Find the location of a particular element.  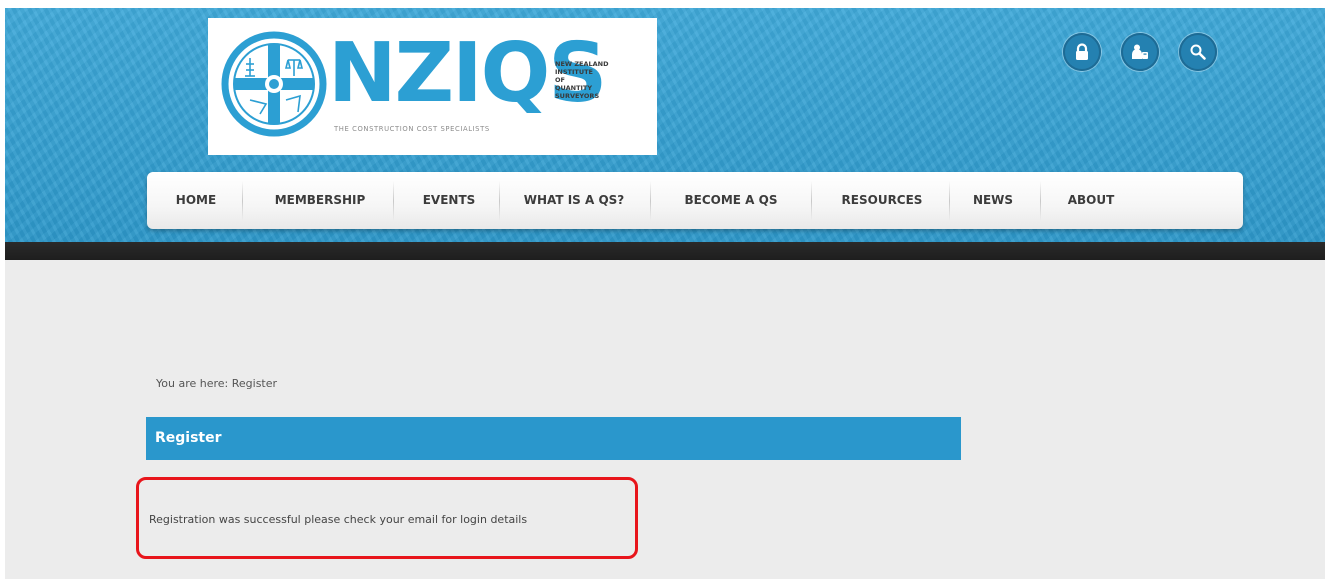

logo-side-line: SURVEYORS is located at coordinates (577, 96).